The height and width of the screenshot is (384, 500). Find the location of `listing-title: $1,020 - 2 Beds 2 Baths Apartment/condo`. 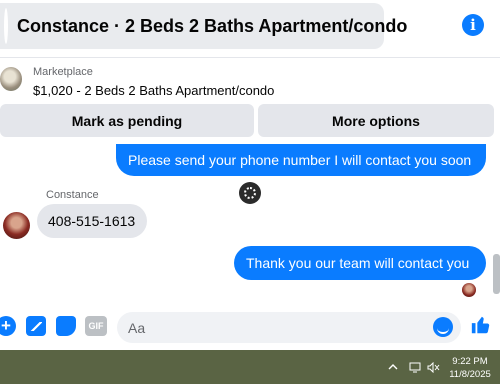

listing-title: $1,020 - 2 Beds 2 Baths Apartment/condo is located at coordinates (154, 90).